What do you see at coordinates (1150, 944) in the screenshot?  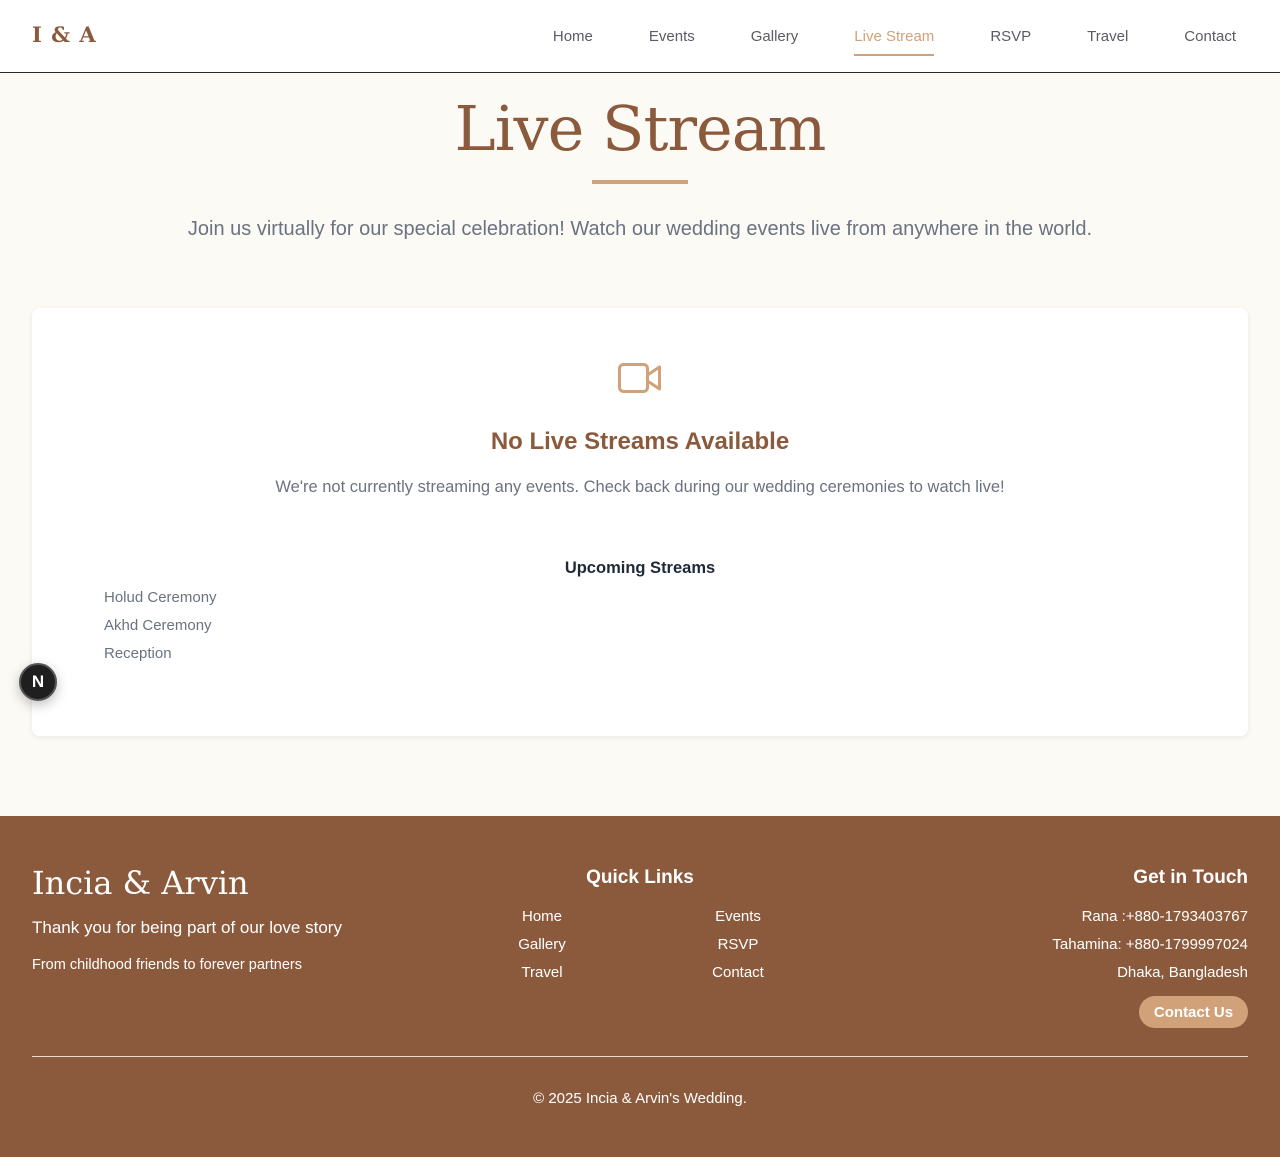 I see `contact-phone-tahamina: Tahamina: +880-1799997024` at bounding box center [1150, 944].